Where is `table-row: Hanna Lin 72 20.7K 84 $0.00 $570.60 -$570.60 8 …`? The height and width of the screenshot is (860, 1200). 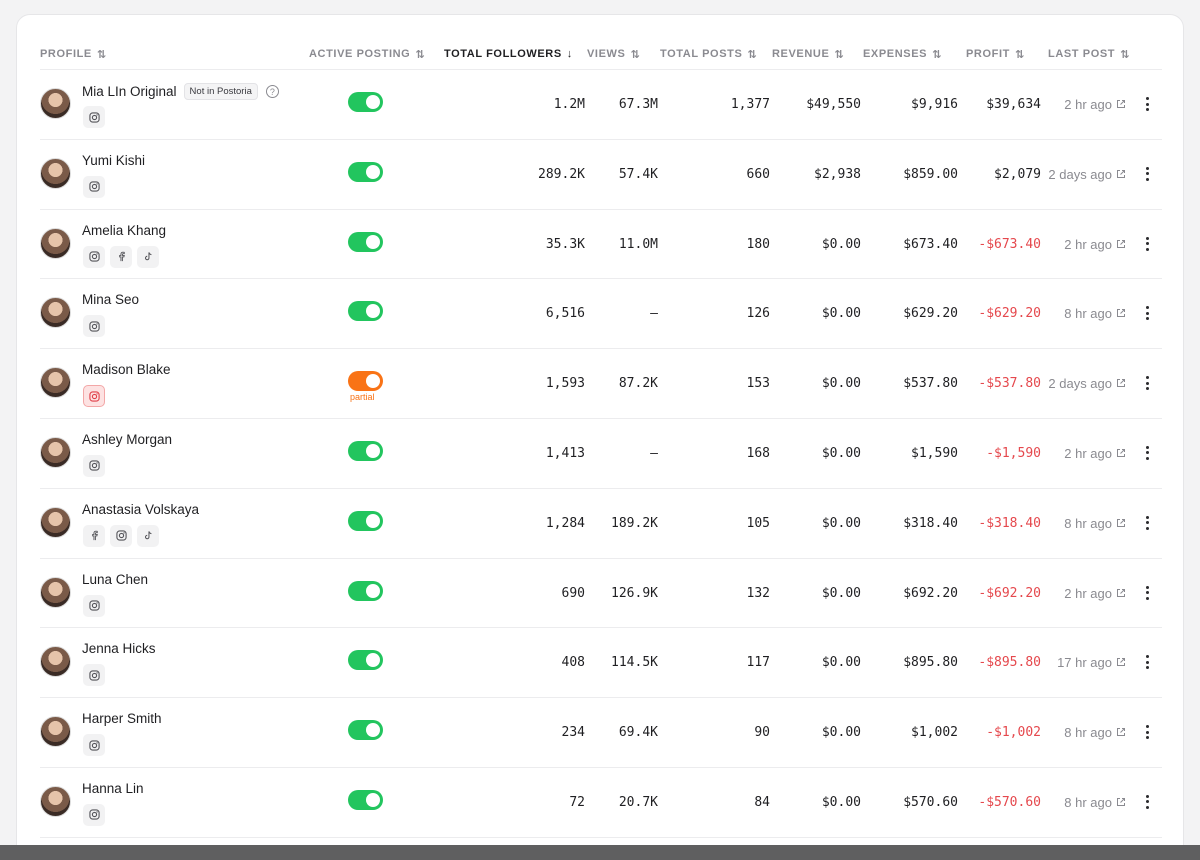 table-row: Hanna Lin 72 20.7K 84 $0.00 $570.60 -$570.60 8 … is located at coordinates (601, 803).